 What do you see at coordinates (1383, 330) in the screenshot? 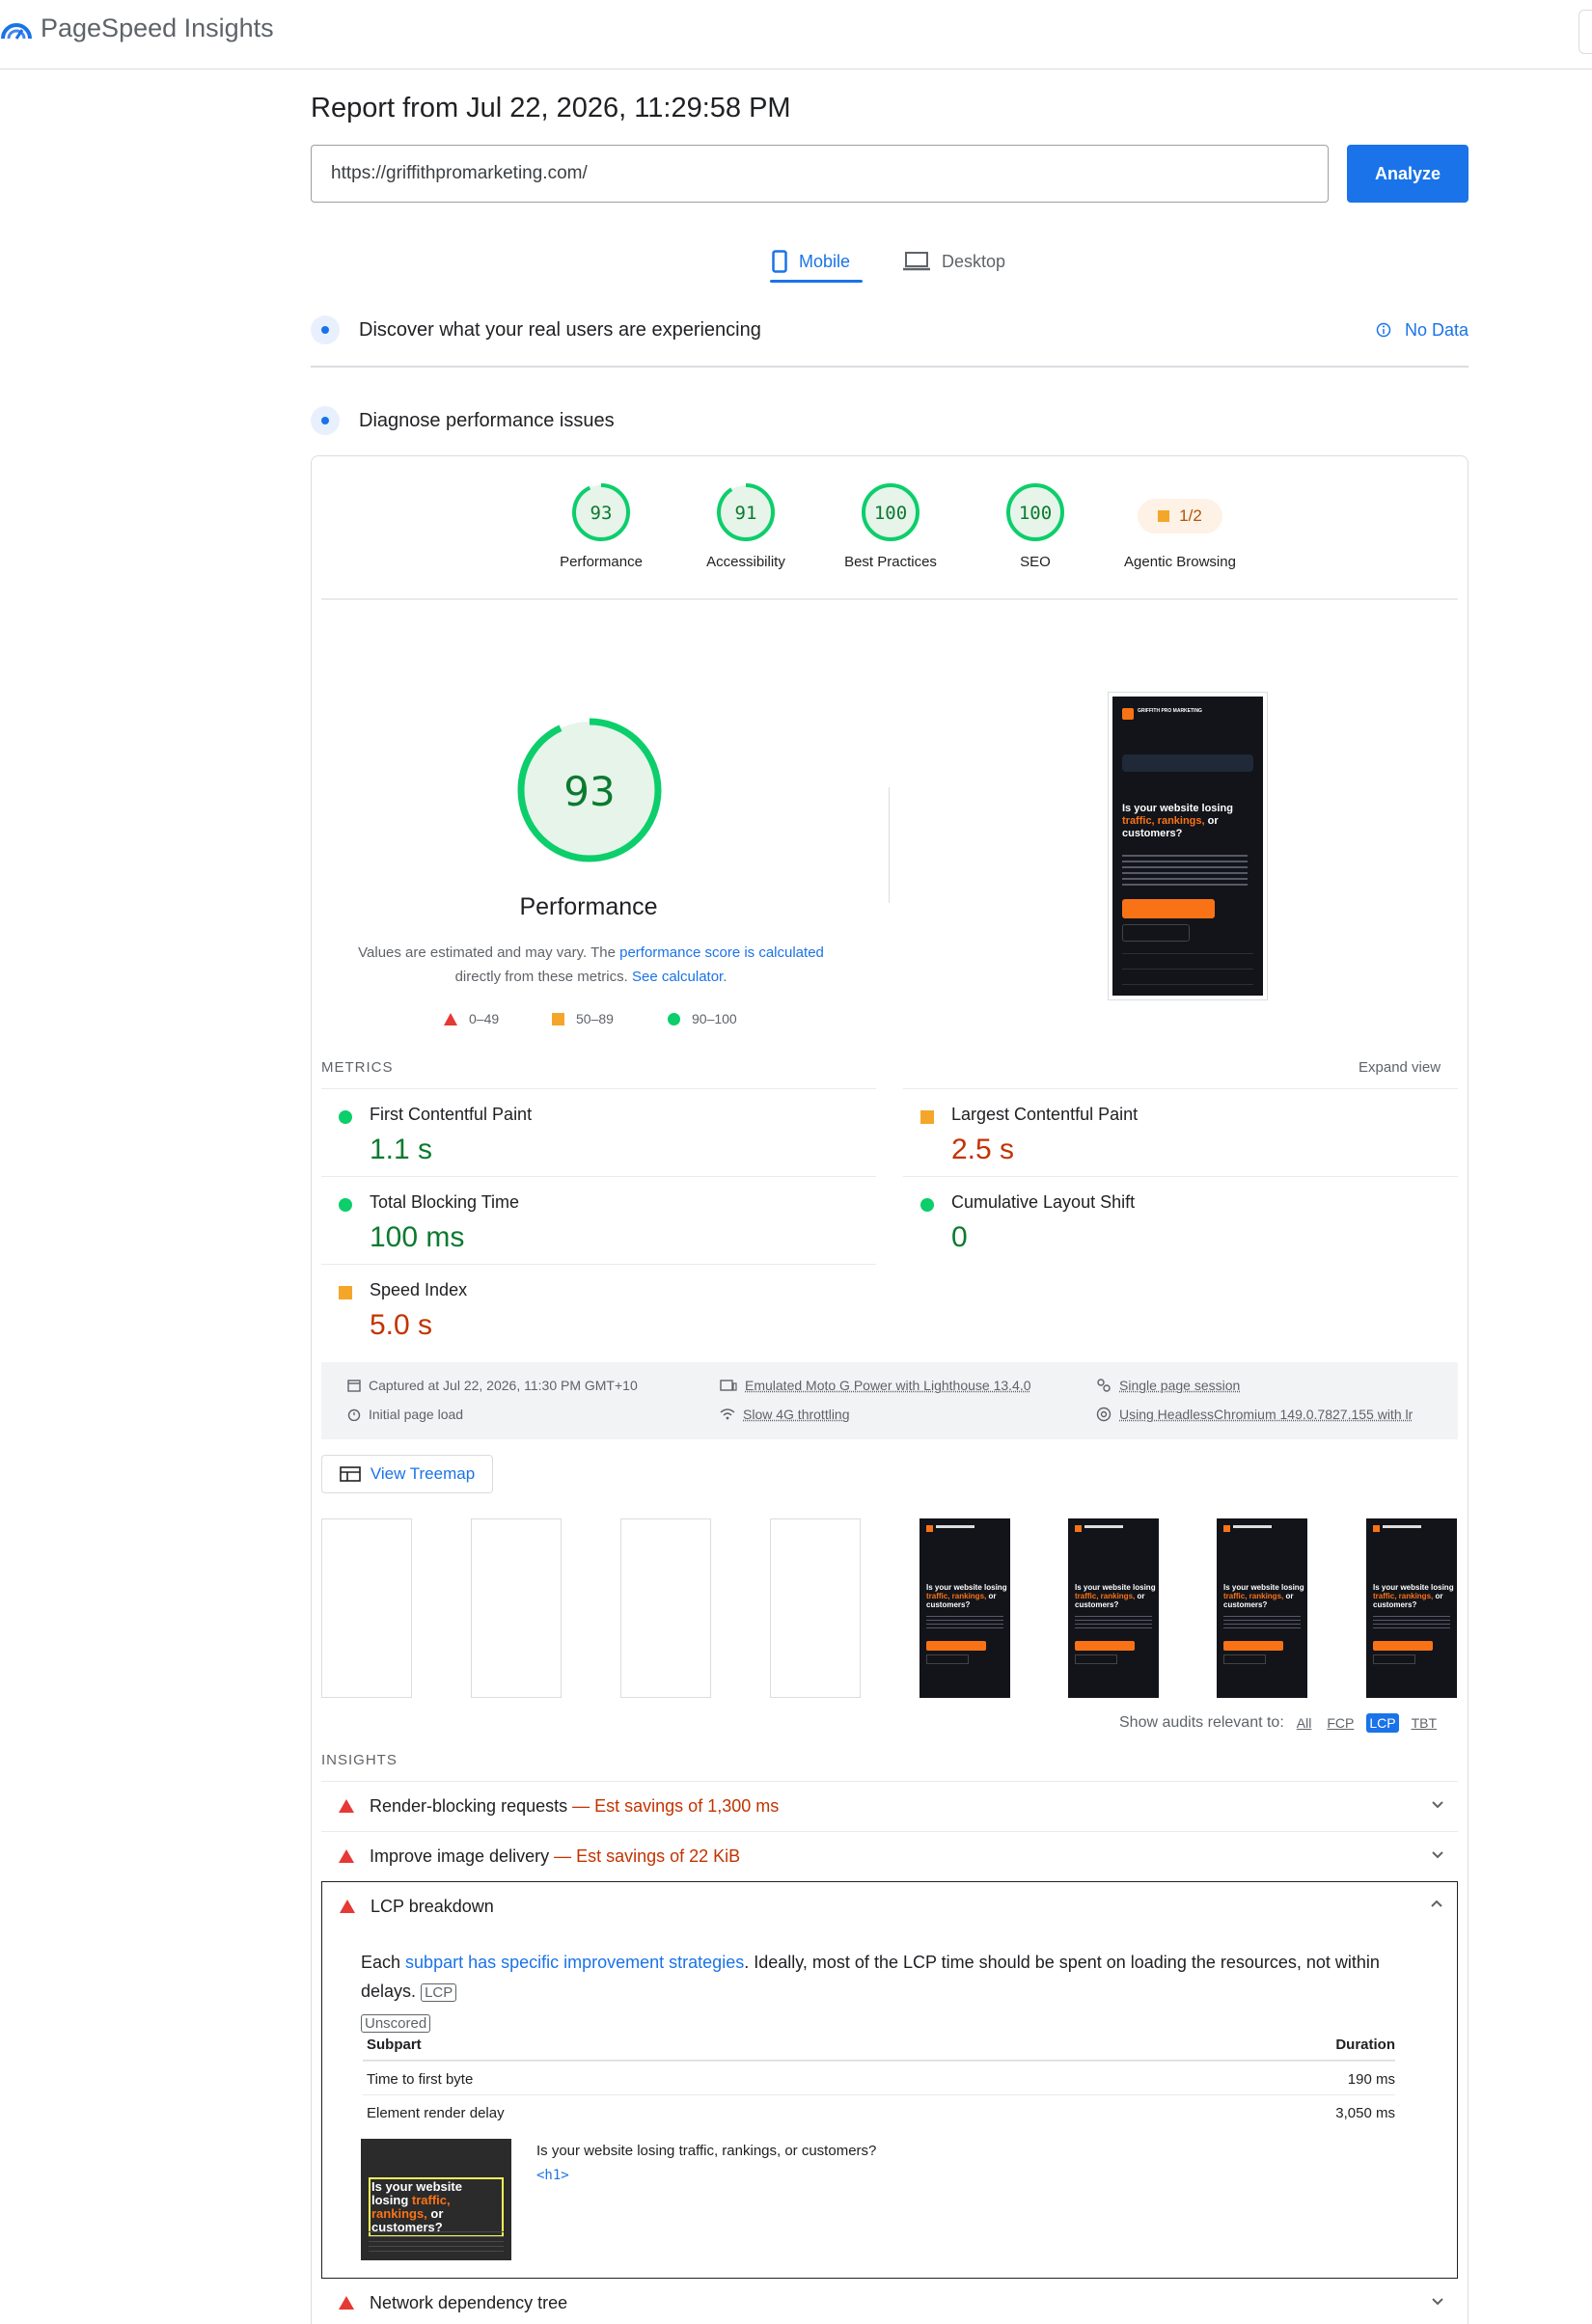
I see `info-icon` at bounding box center [1383, 330].